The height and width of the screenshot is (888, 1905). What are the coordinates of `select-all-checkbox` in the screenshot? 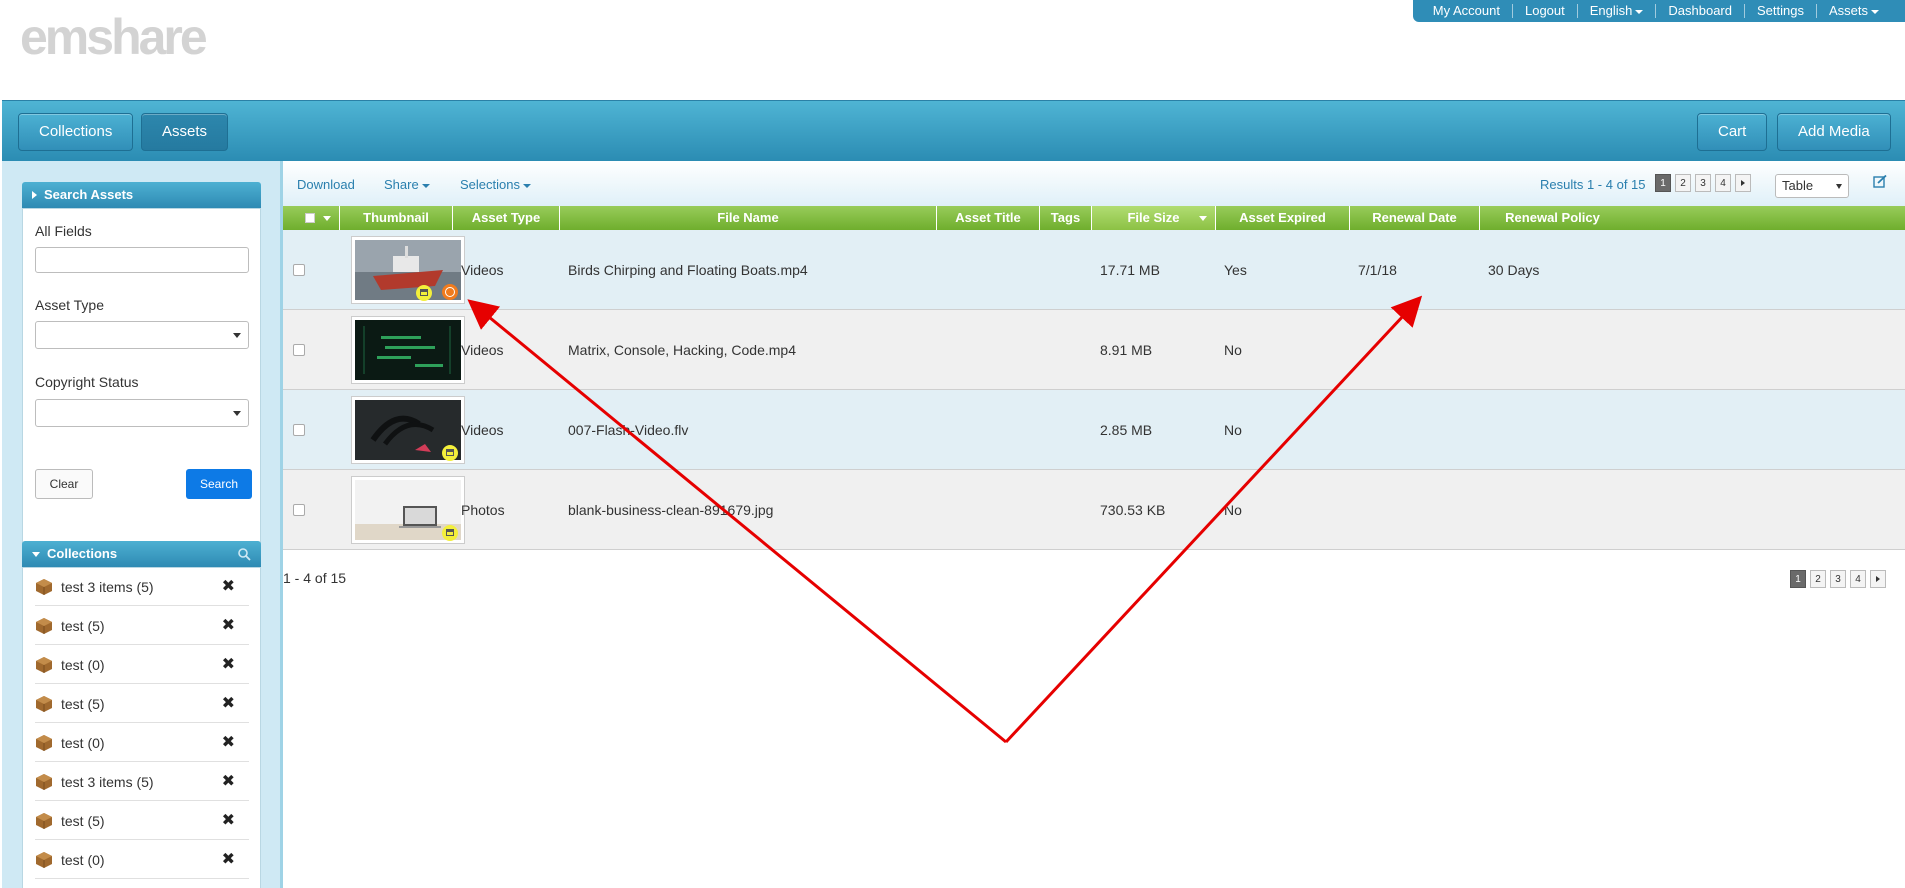 It's located at (310, 218).